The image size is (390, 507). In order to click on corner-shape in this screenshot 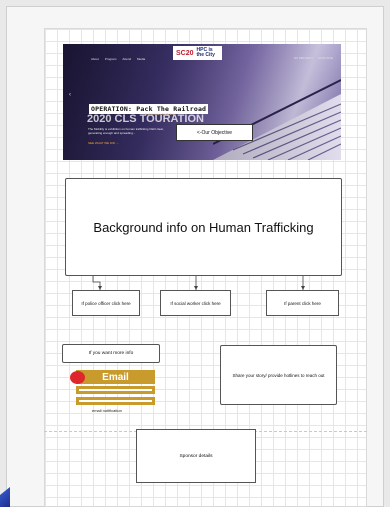, I will do `click(5, 497)`.